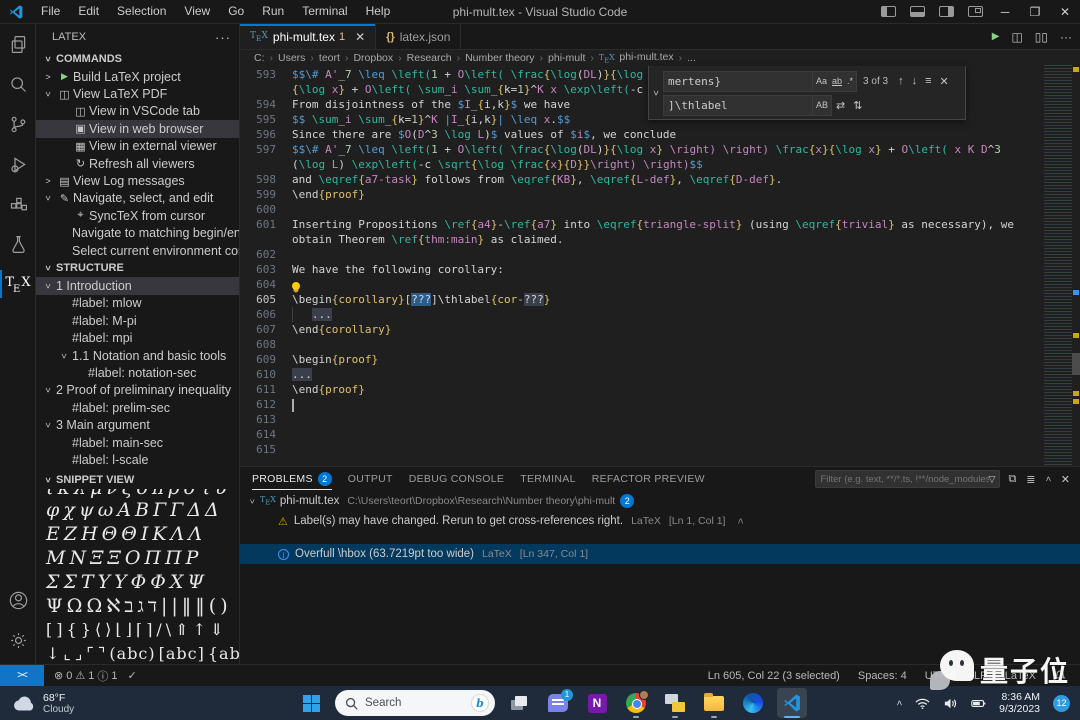 This screenshot has height=720, width=1080. Describe the element at coordinates (636, 58) in the screenshot. I see `breadcrumb-item: TEX phi-mult.tex` at that location.